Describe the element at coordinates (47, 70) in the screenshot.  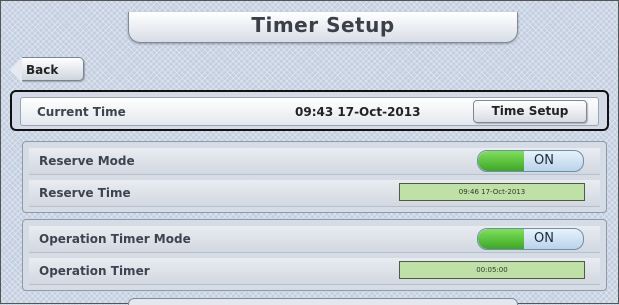
I see `back-button: Back` at that location.